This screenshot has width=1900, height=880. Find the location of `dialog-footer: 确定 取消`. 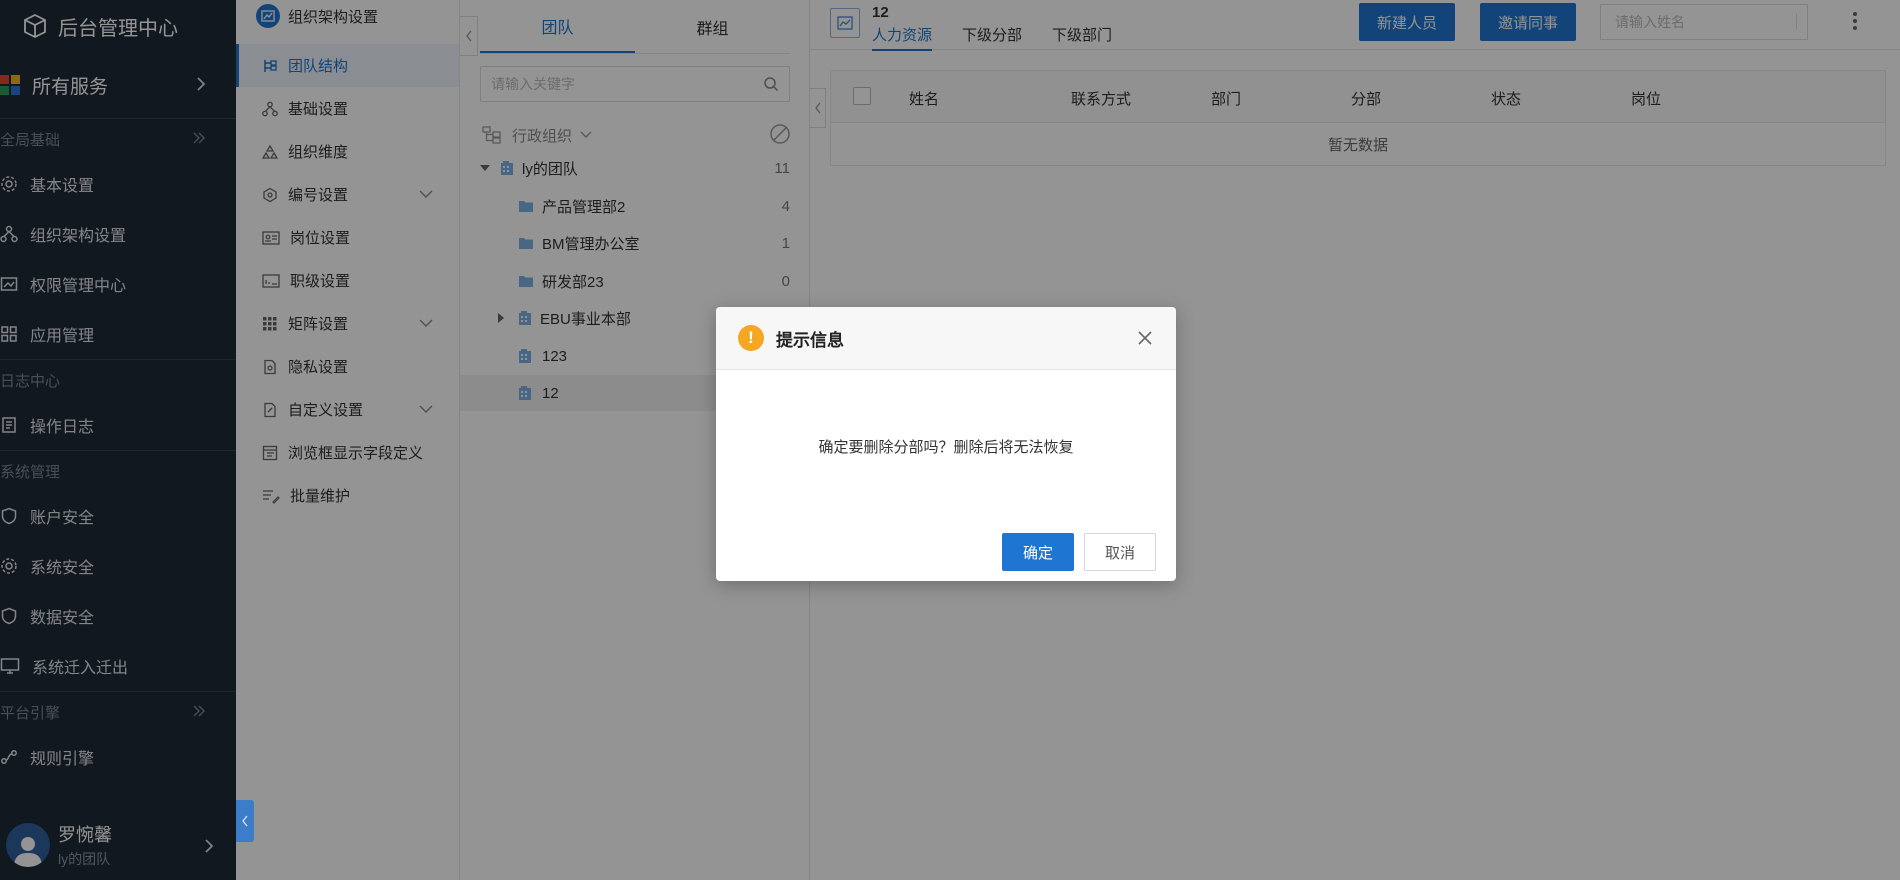

dialog-footer: 确定 取消 is located at coordinates (1079, 552).